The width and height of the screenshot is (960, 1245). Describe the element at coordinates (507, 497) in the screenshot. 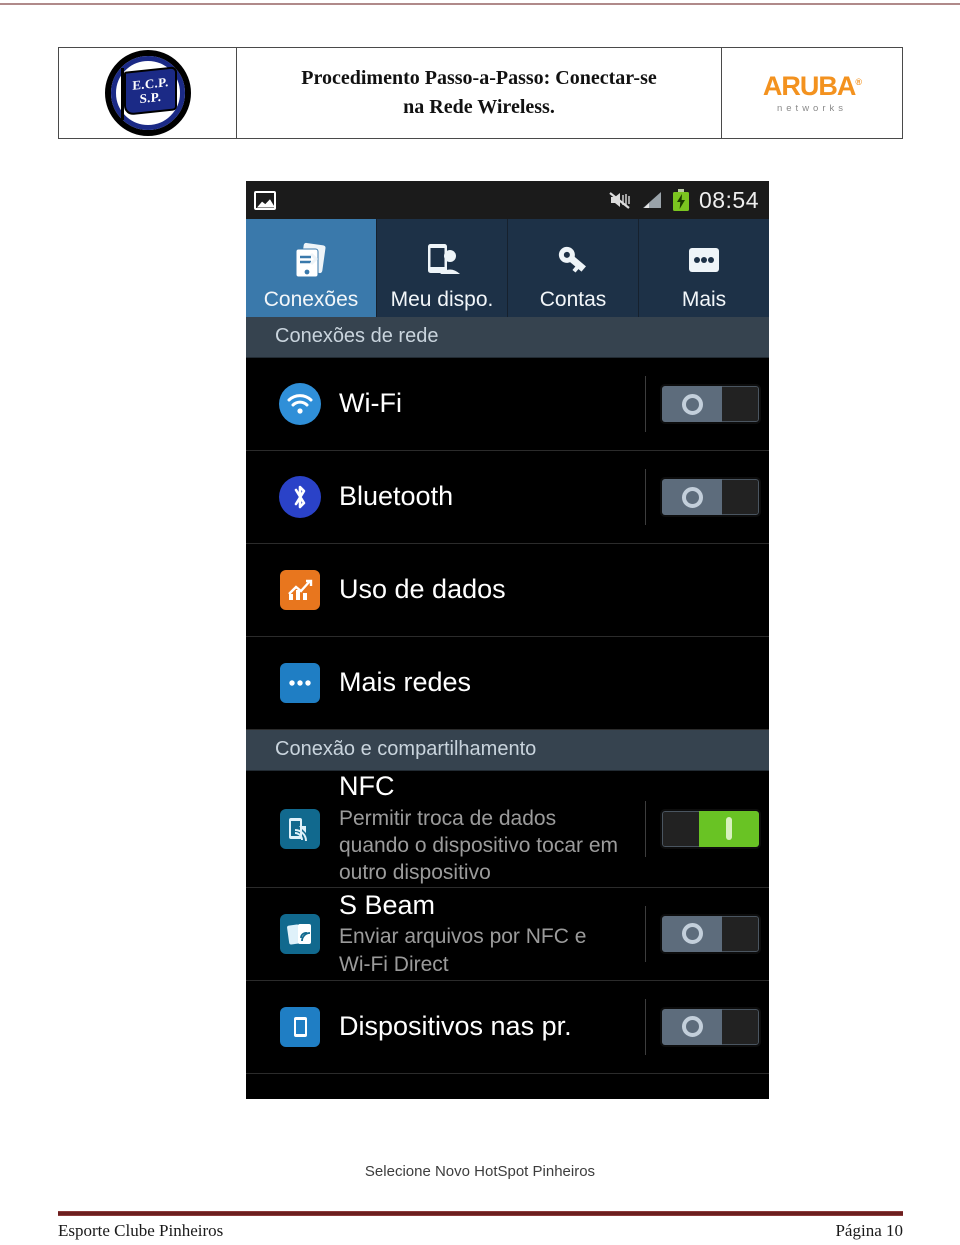

I see `row-bluetooth: Bluetooth` at that location.